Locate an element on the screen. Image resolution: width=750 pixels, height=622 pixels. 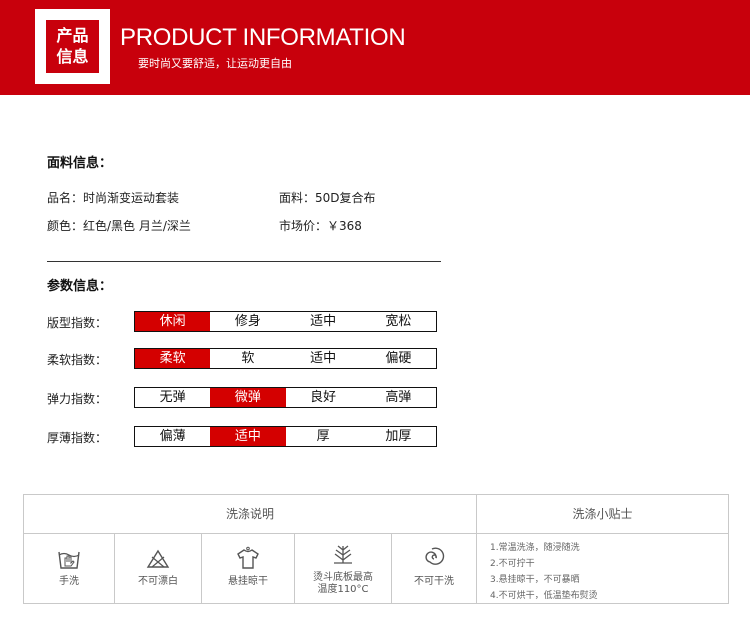
wash-item-iron: 烫斗底板最高 温度110°C is located at coordinates (343, 568).